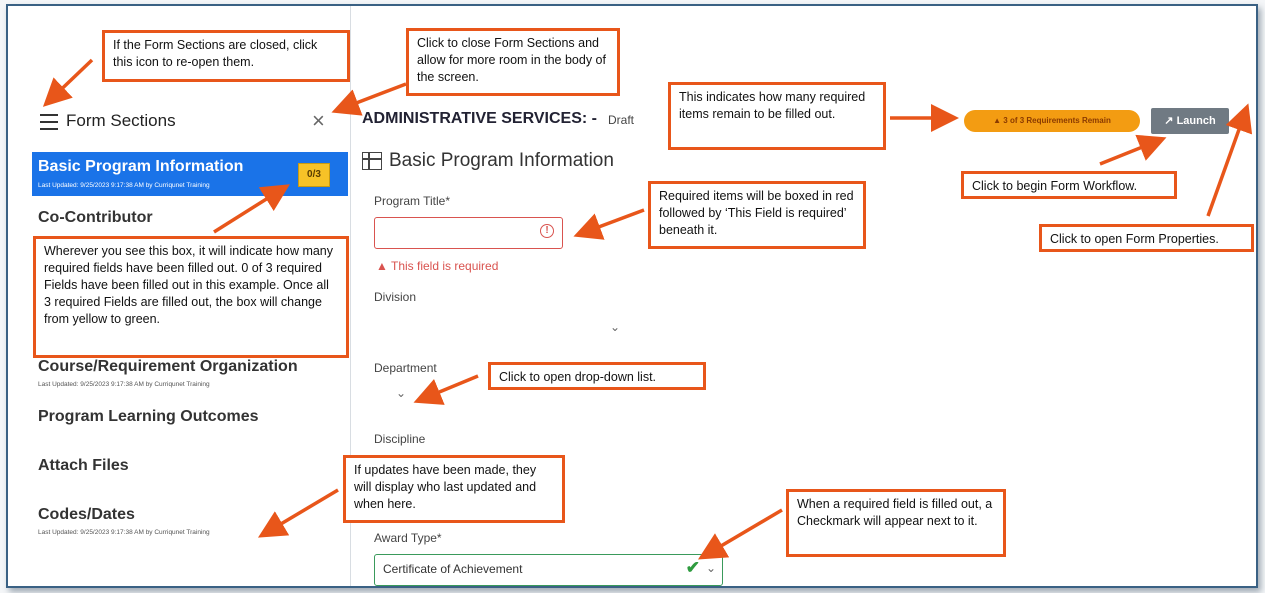 The image size is (1265, 593). What do you see at coordinates (400, 439) in the screenshot?
I see `discipline-label: Discipline` at bounding box center [400, 439].